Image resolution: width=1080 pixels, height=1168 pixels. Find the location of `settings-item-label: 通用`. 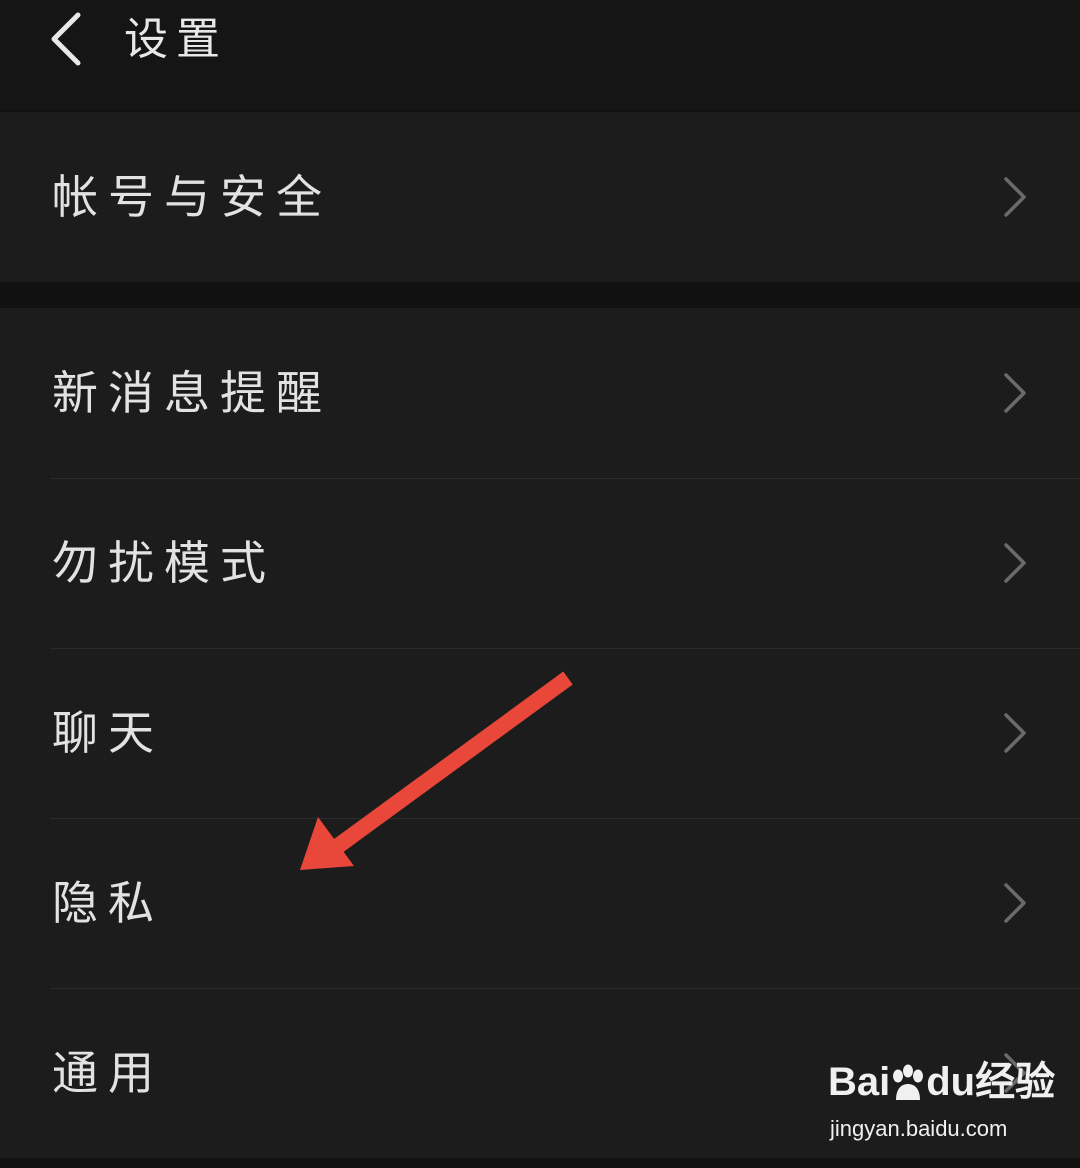

settings-item-label: 通用 is located at coordinates (108, 1073).